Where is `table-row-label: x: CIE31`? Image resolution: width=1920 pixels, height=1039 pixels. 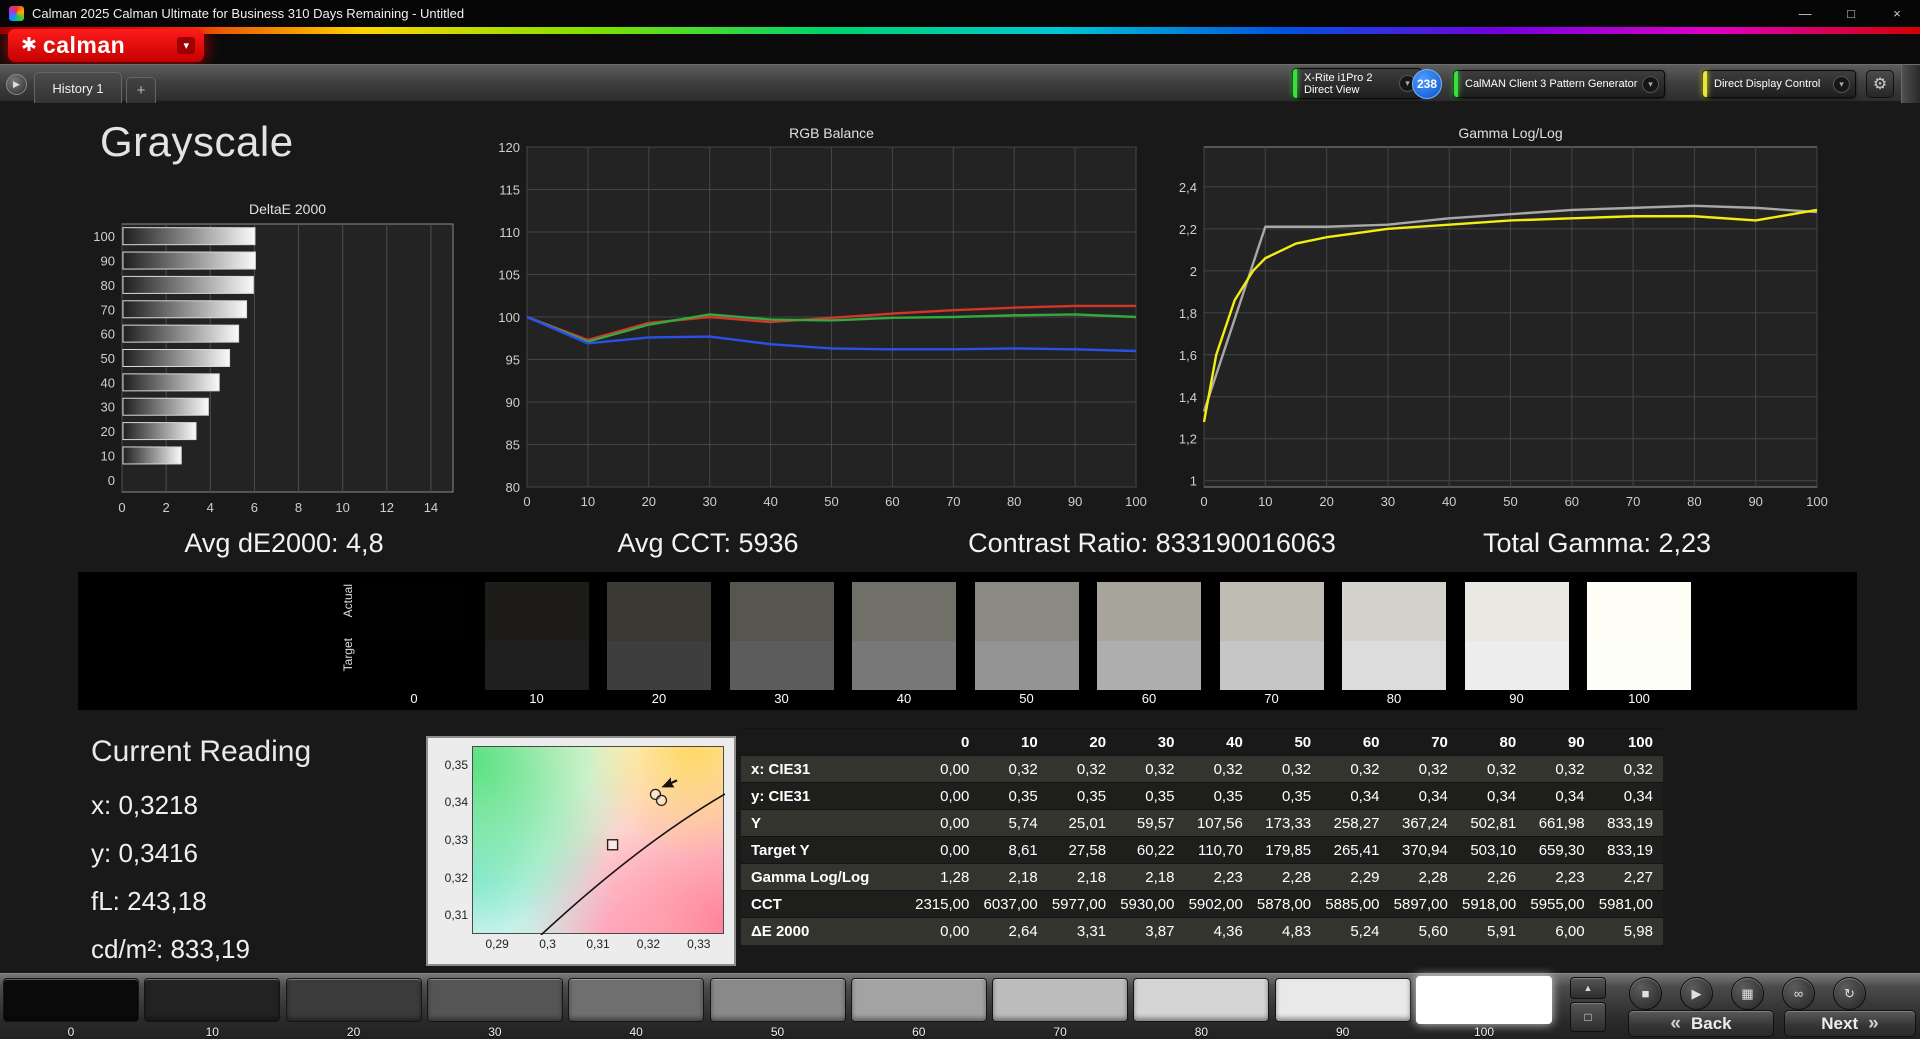
table-row-label: x: CIE31 is located at coordinates (781, 769).